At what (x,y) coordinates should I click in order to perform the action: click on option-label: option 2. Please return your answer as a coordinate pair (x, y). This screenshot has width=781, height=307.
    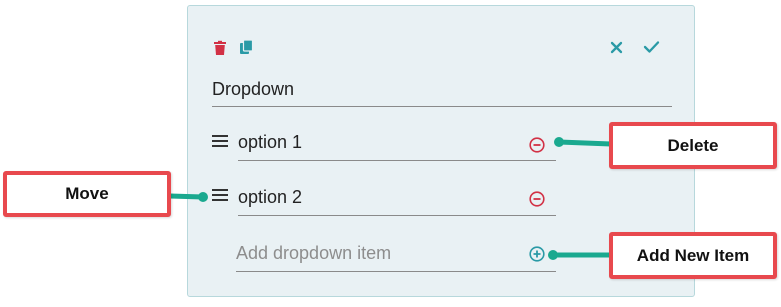
    Looking at the image, I should click on (270, 197).